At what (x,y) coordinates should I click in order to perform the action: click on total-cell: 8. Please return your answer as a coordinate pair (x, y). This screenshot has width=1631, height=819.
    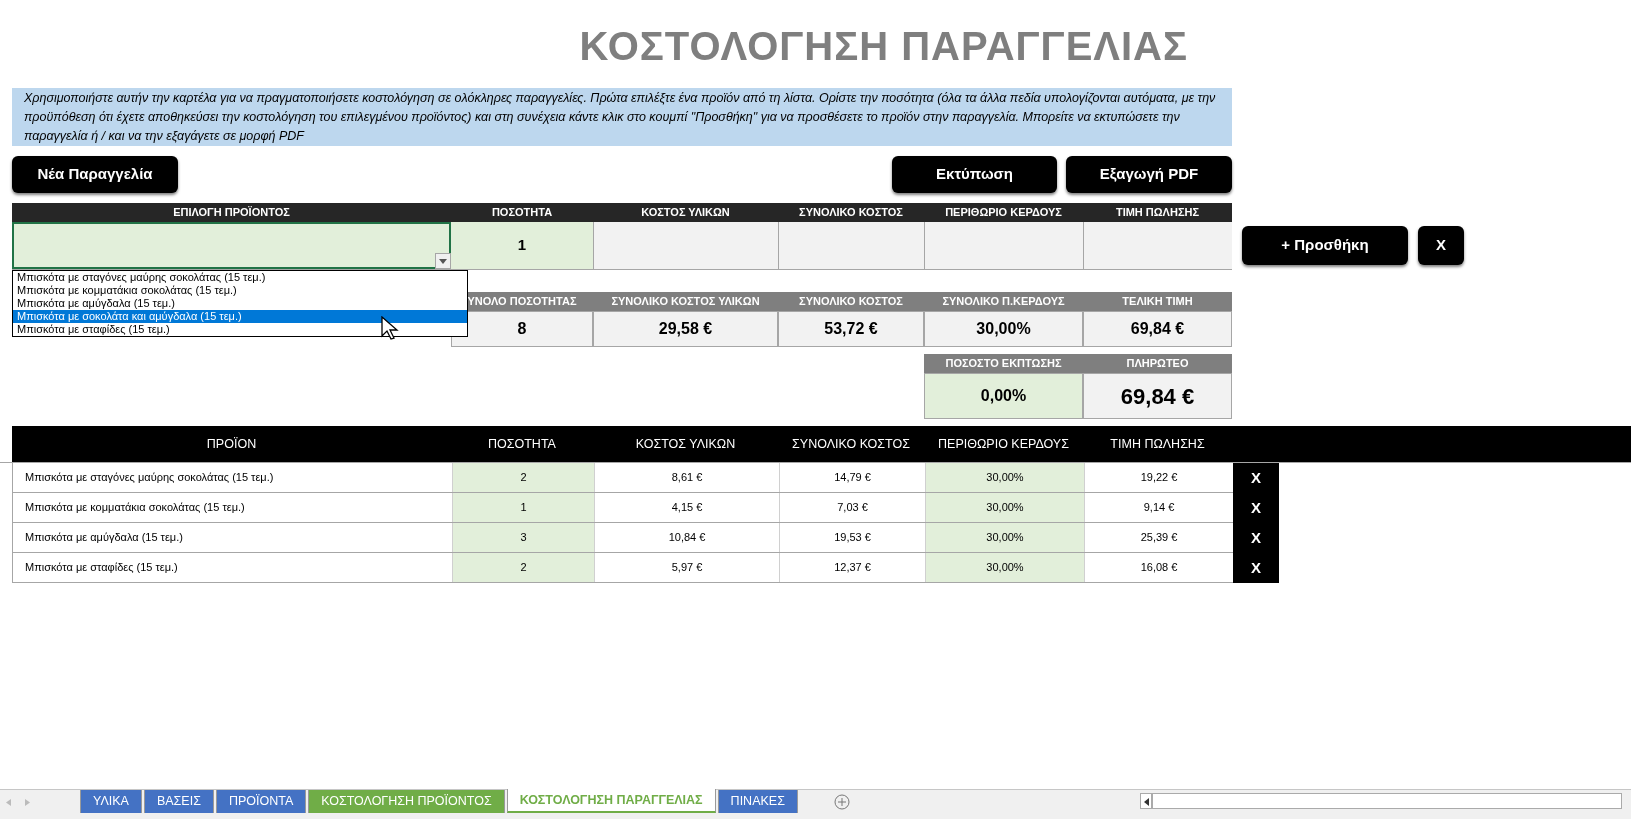
    Looking at the image, I should click on (522, 329).